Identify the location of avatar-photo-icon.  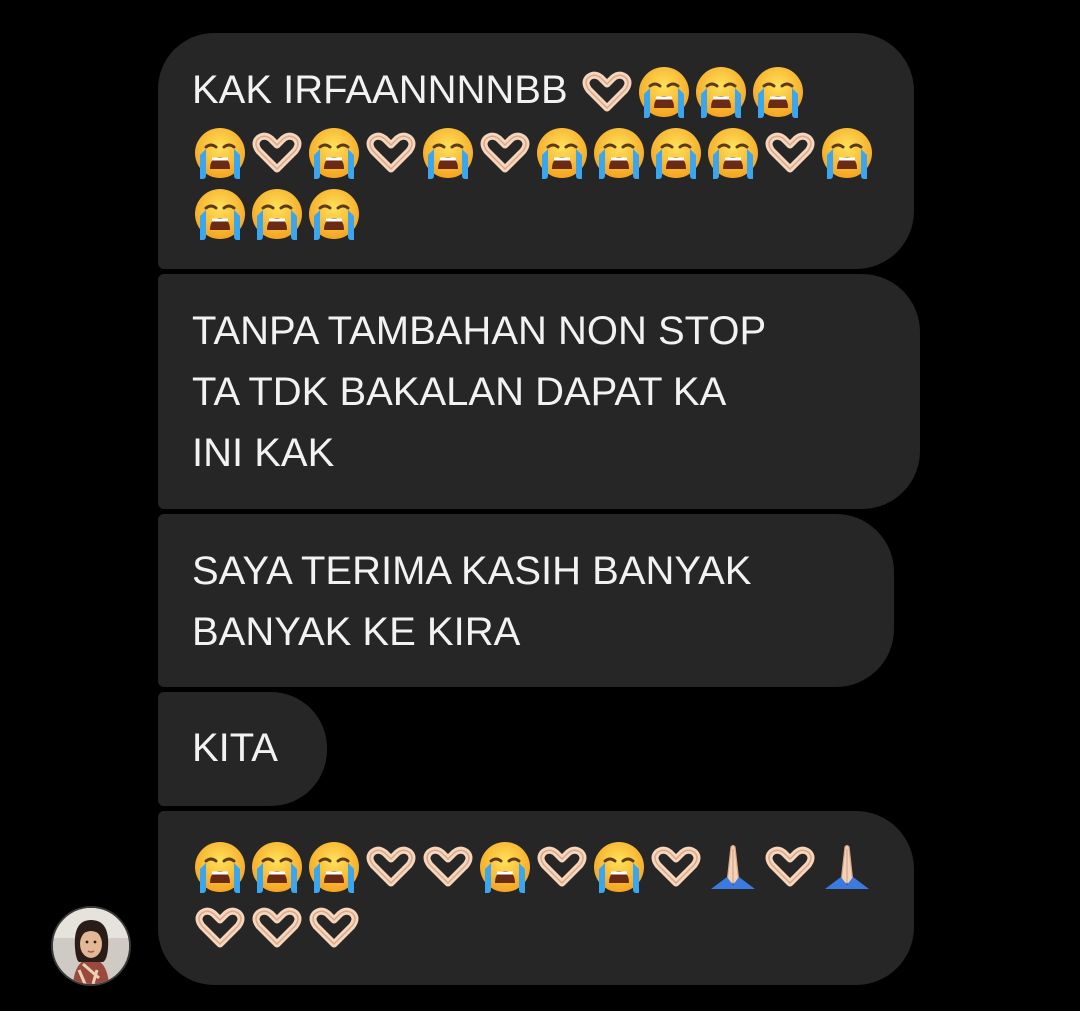
(91, 946).